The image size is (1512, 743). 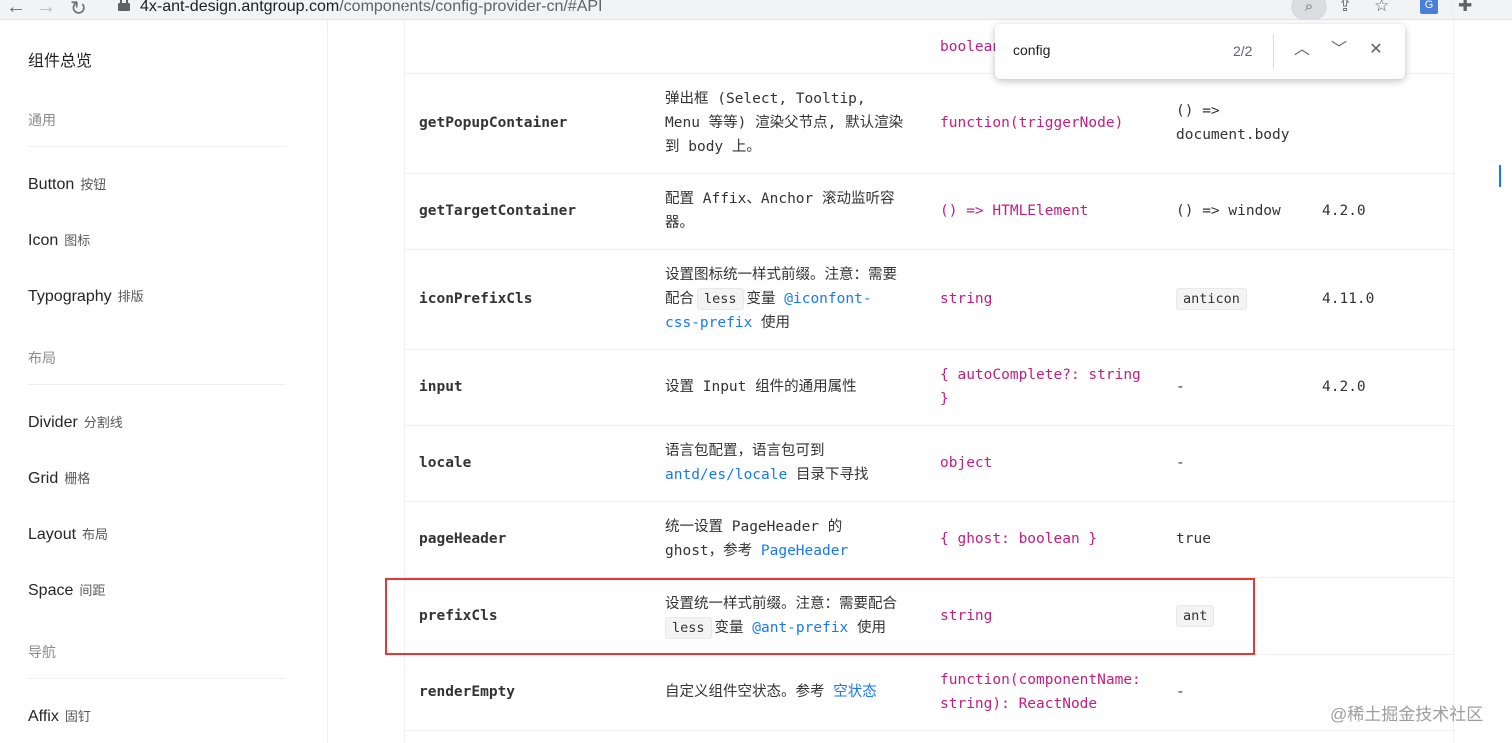 What do you see at coordinates (92, 590) in the screenshot?
I see `sidebar-item-cn-label: 间距` at bounding box center [92, 590].